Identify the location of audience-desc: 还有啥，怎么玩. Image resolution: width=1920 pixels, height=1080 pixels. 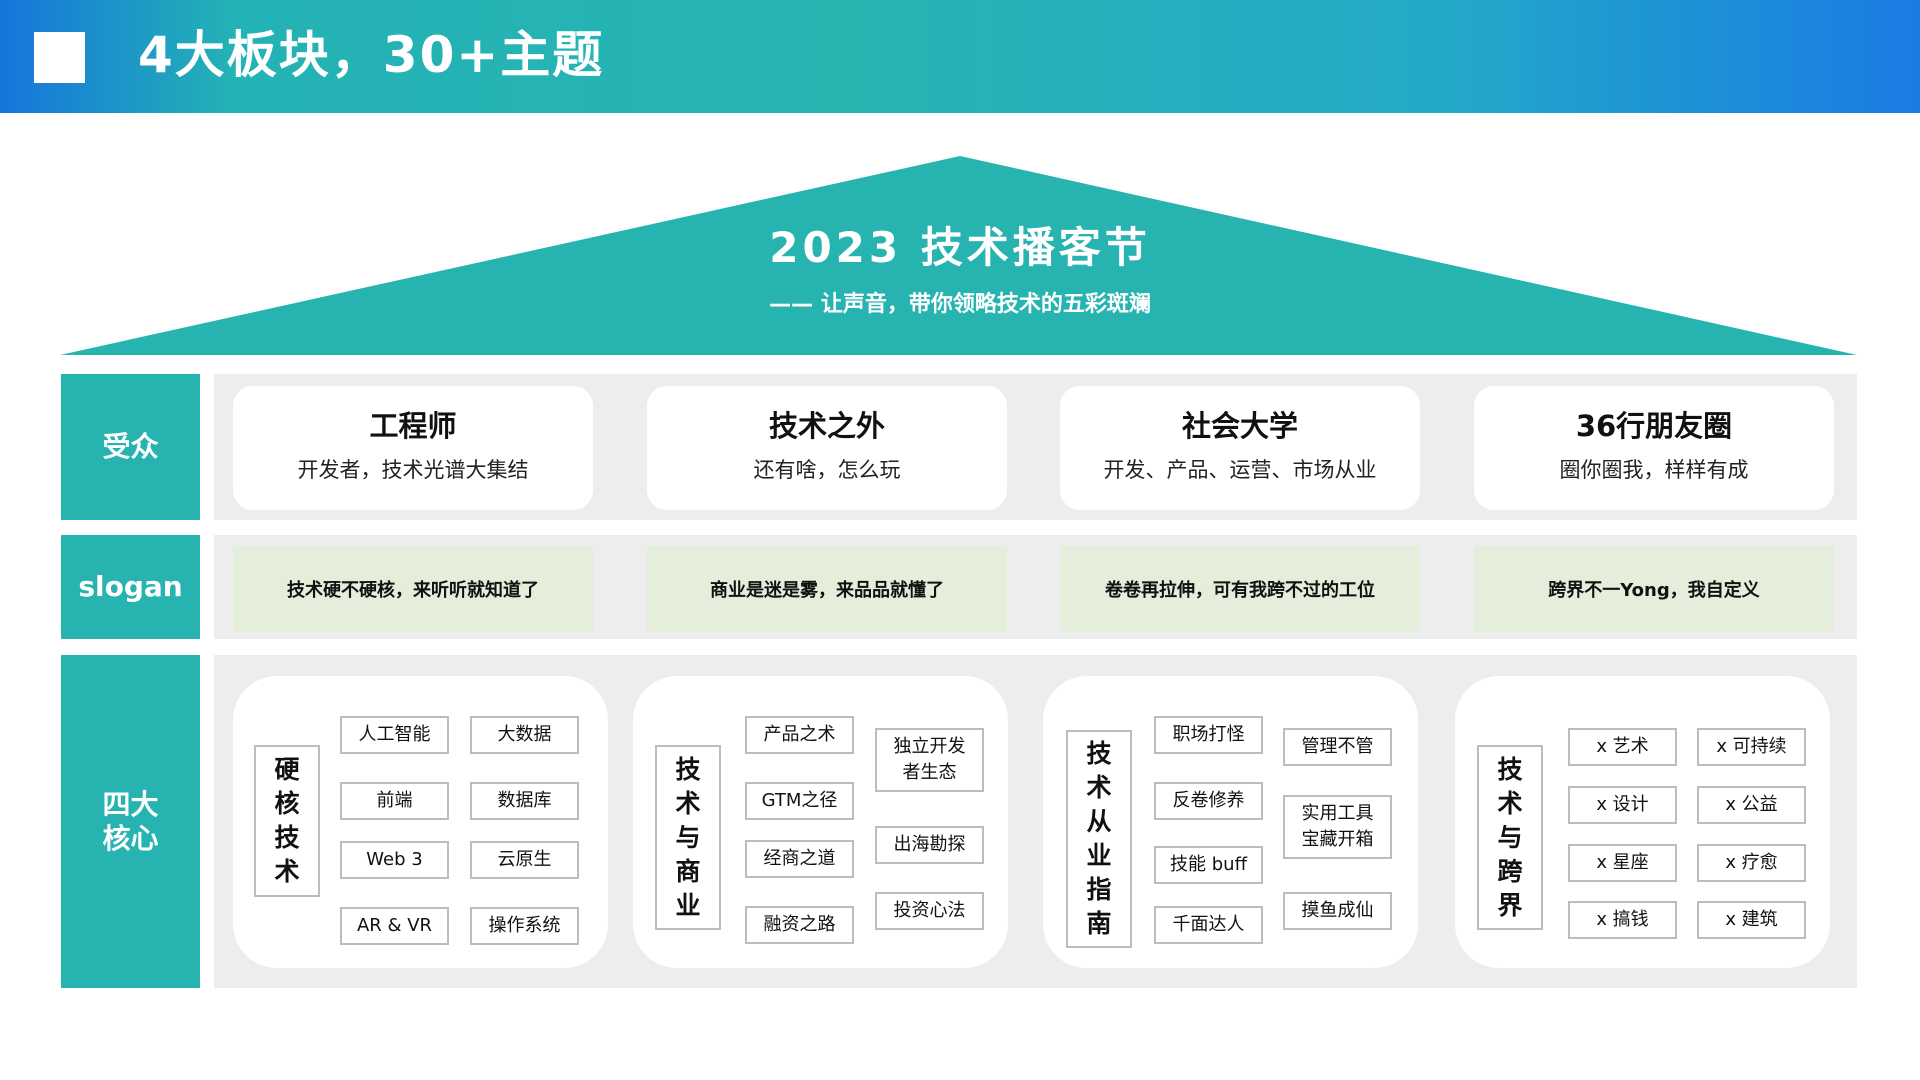
(827, 470).